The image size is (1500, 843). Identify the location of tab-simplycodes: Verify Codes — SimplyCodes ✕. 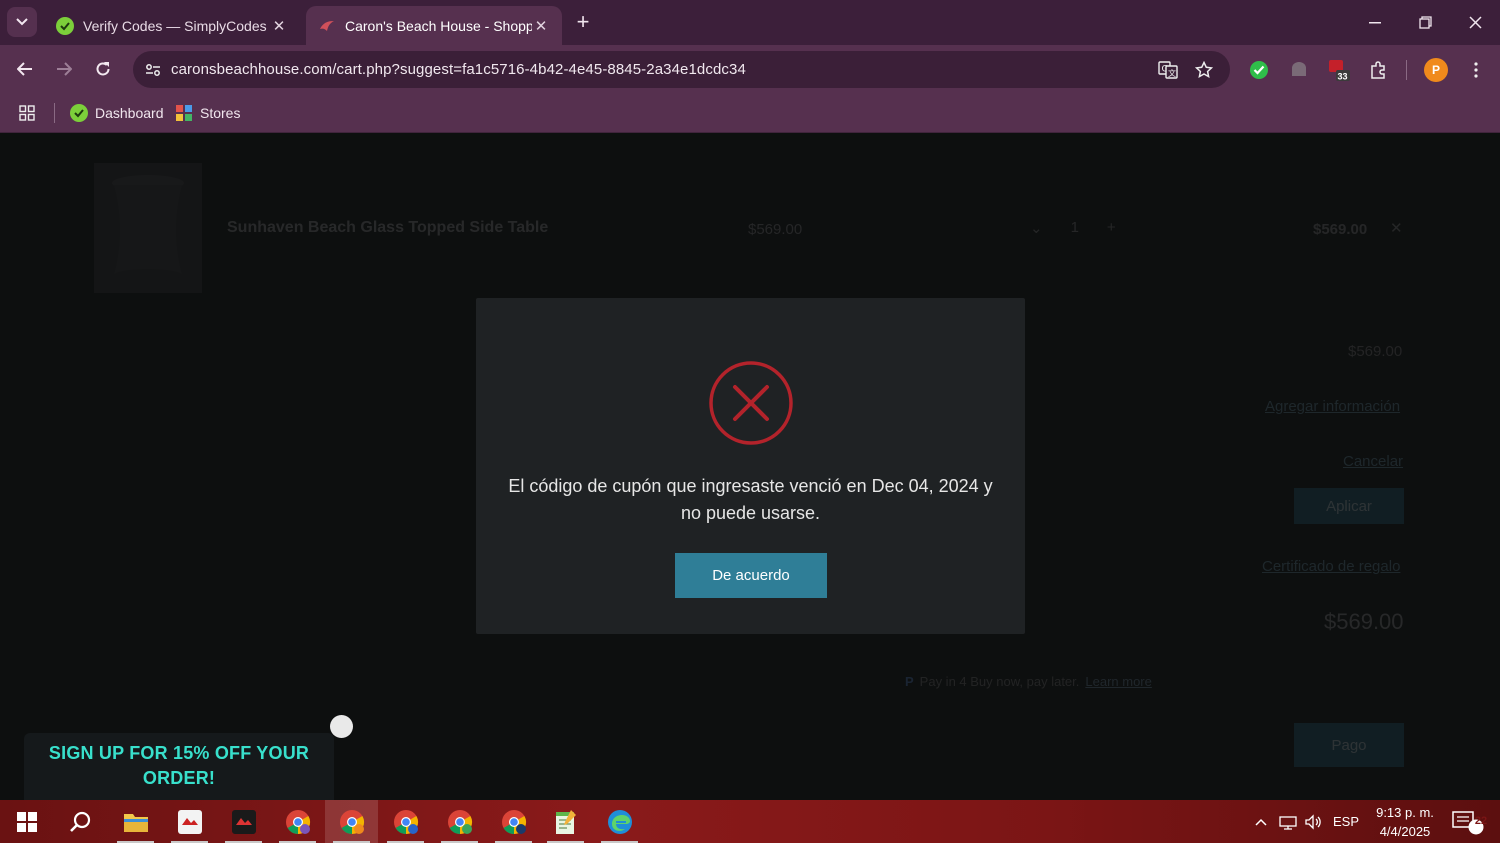
(172, 25).